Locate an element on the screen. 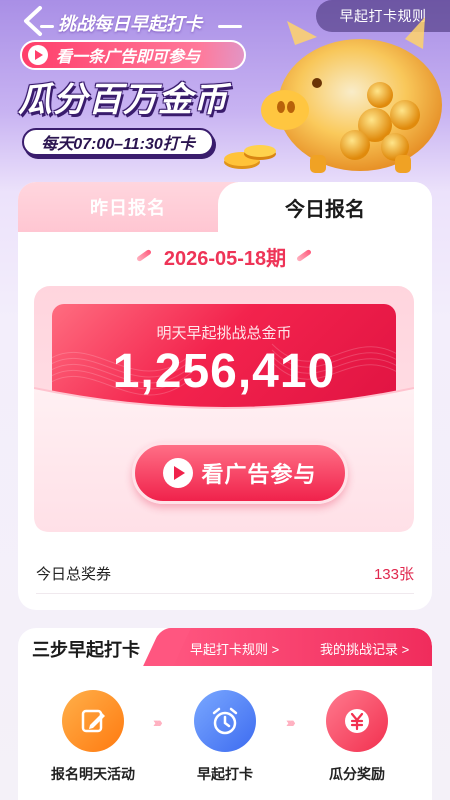 This screenshot has width=450, height=800. step-reward: 瓜分奖励 is located at coordinates (357, 737).